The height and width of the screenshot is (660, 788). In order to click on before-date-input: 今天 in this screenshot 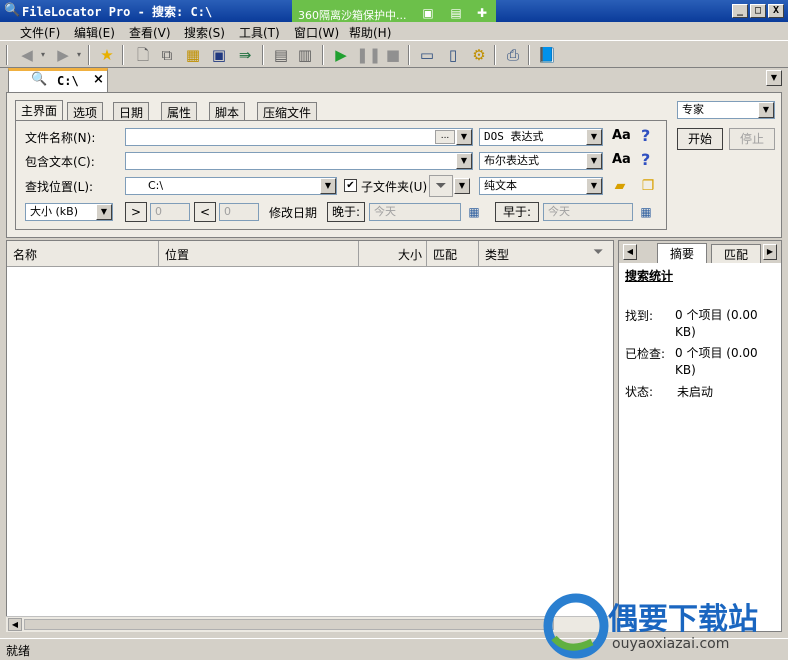, I will do `click(588, 212)`.